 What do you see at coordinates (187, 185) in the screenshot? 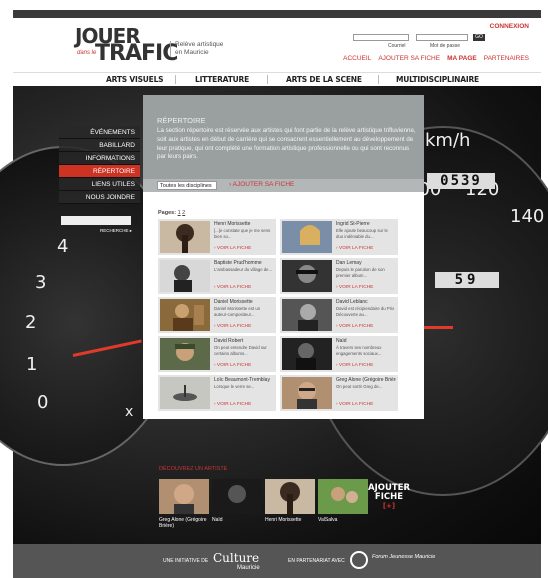
I see `discipline-select: Toutes les disciplines` at bounding box center [187, 185].